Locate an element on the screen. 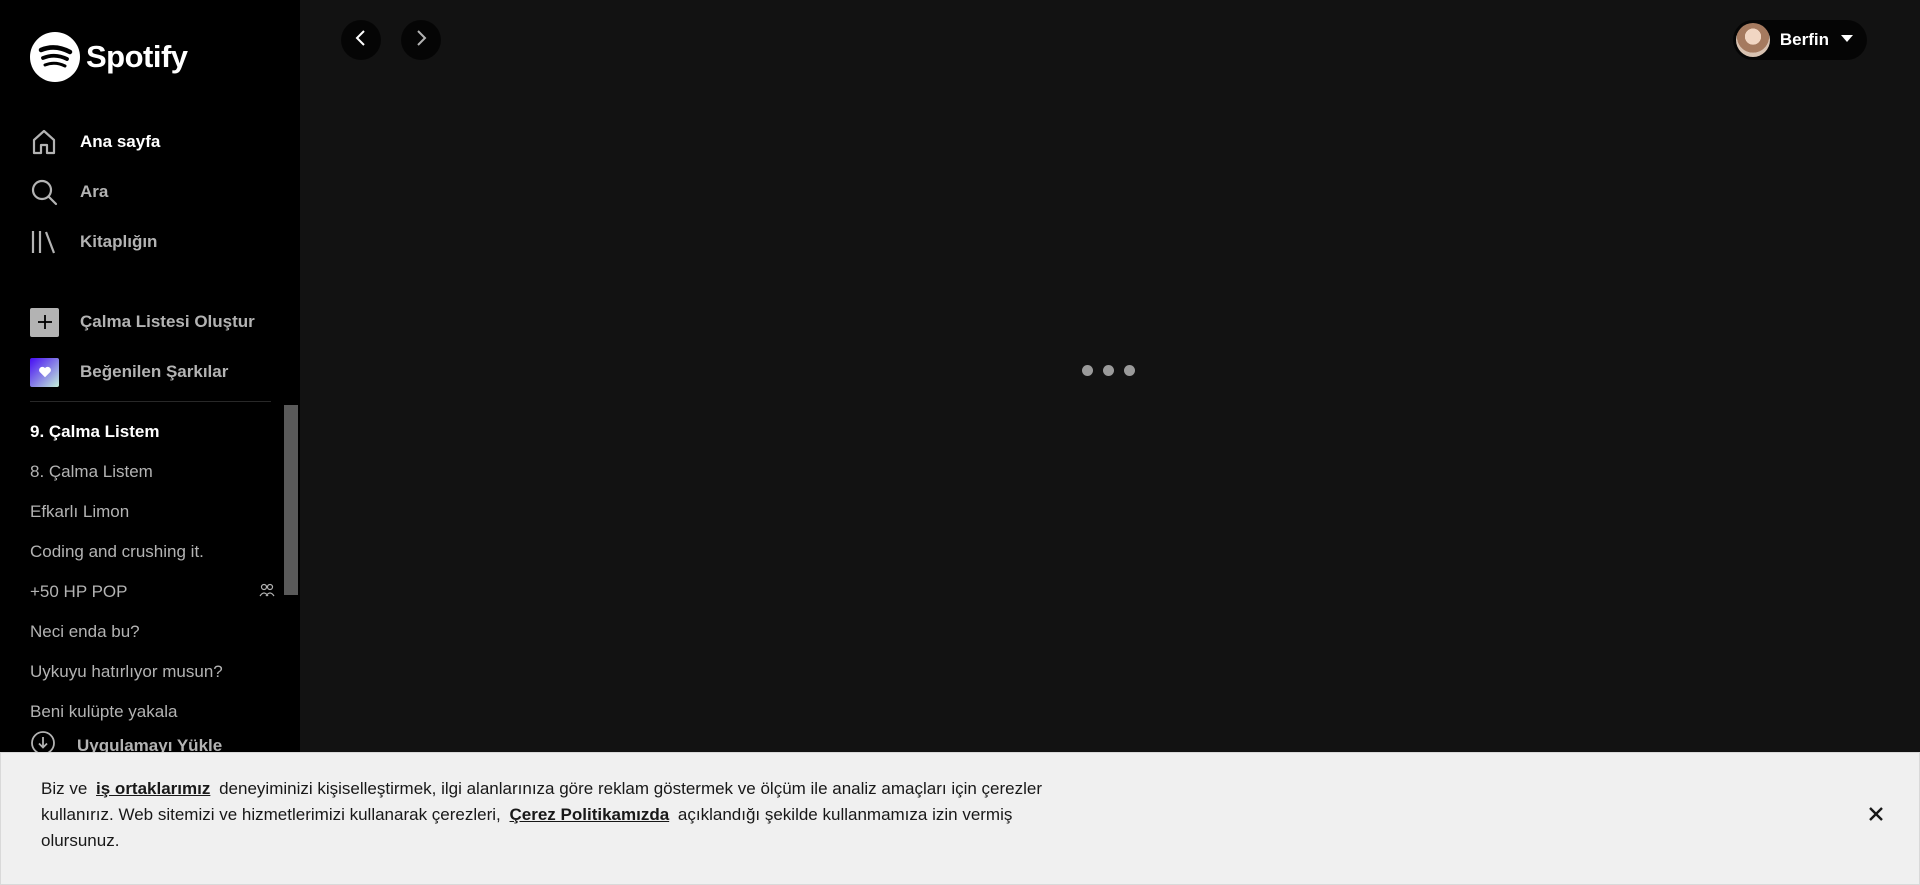  liked-songs-button: Beğenilen Şarkılar is located at coordinates (155, 372).